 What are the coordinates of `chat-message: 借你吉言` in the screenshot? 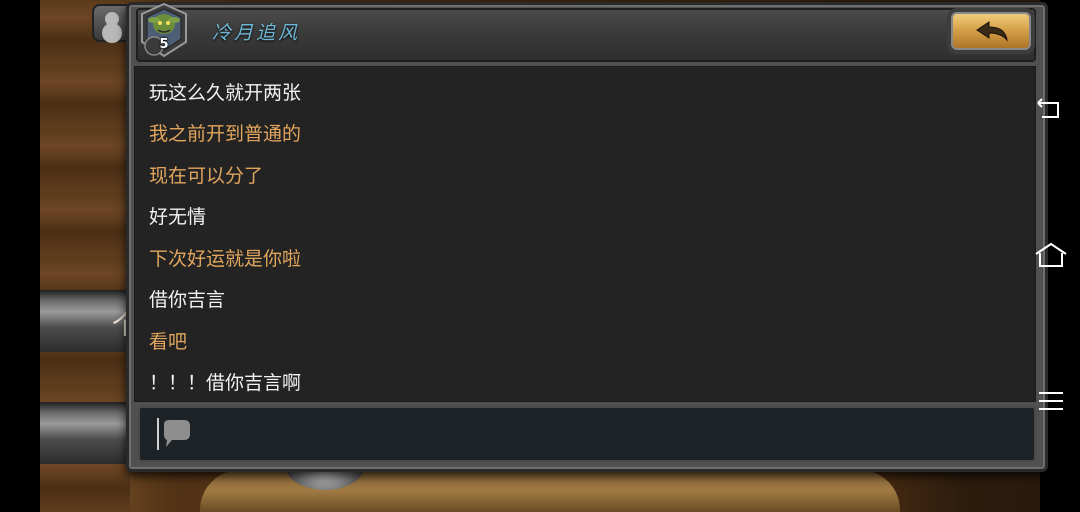 It's located at (187, 300).